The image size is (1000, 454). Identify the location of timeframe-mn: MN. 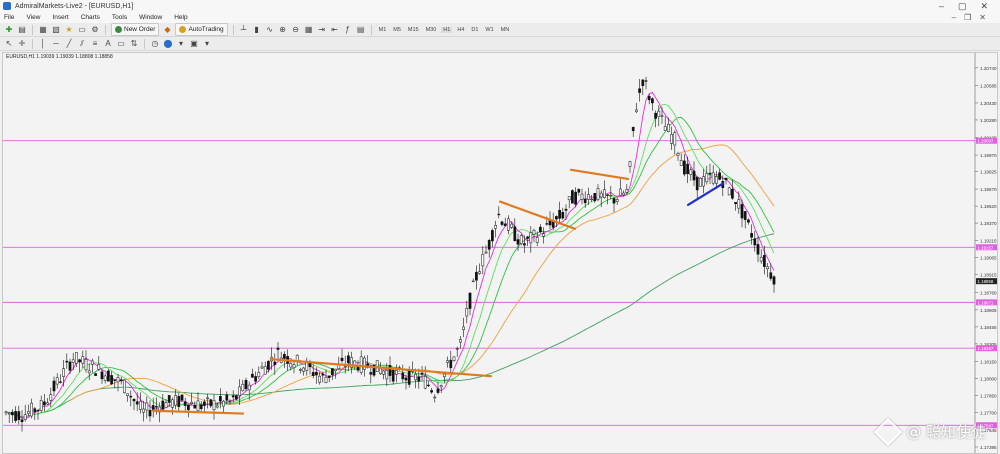
(505, 30).